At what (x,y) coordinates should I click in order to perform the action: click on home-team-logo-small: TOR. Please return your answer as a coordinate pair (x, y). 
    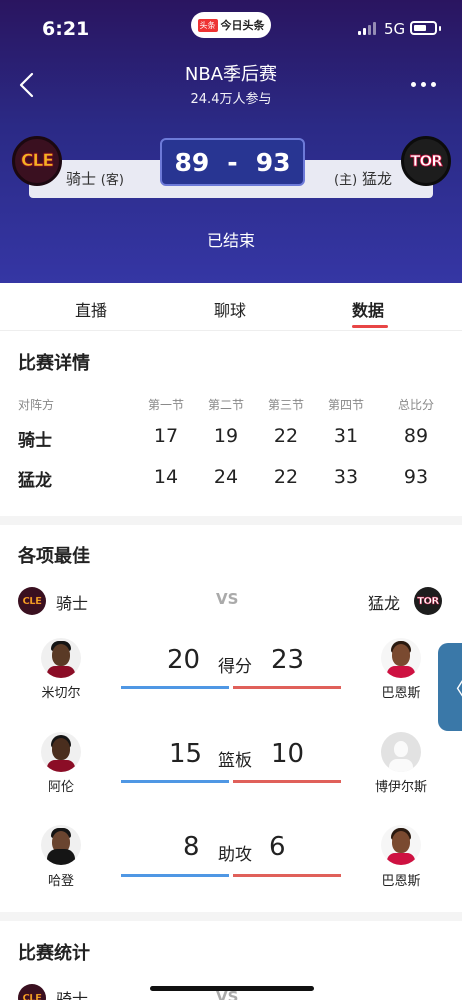
    Looking at the image, I should click on (428, 601).